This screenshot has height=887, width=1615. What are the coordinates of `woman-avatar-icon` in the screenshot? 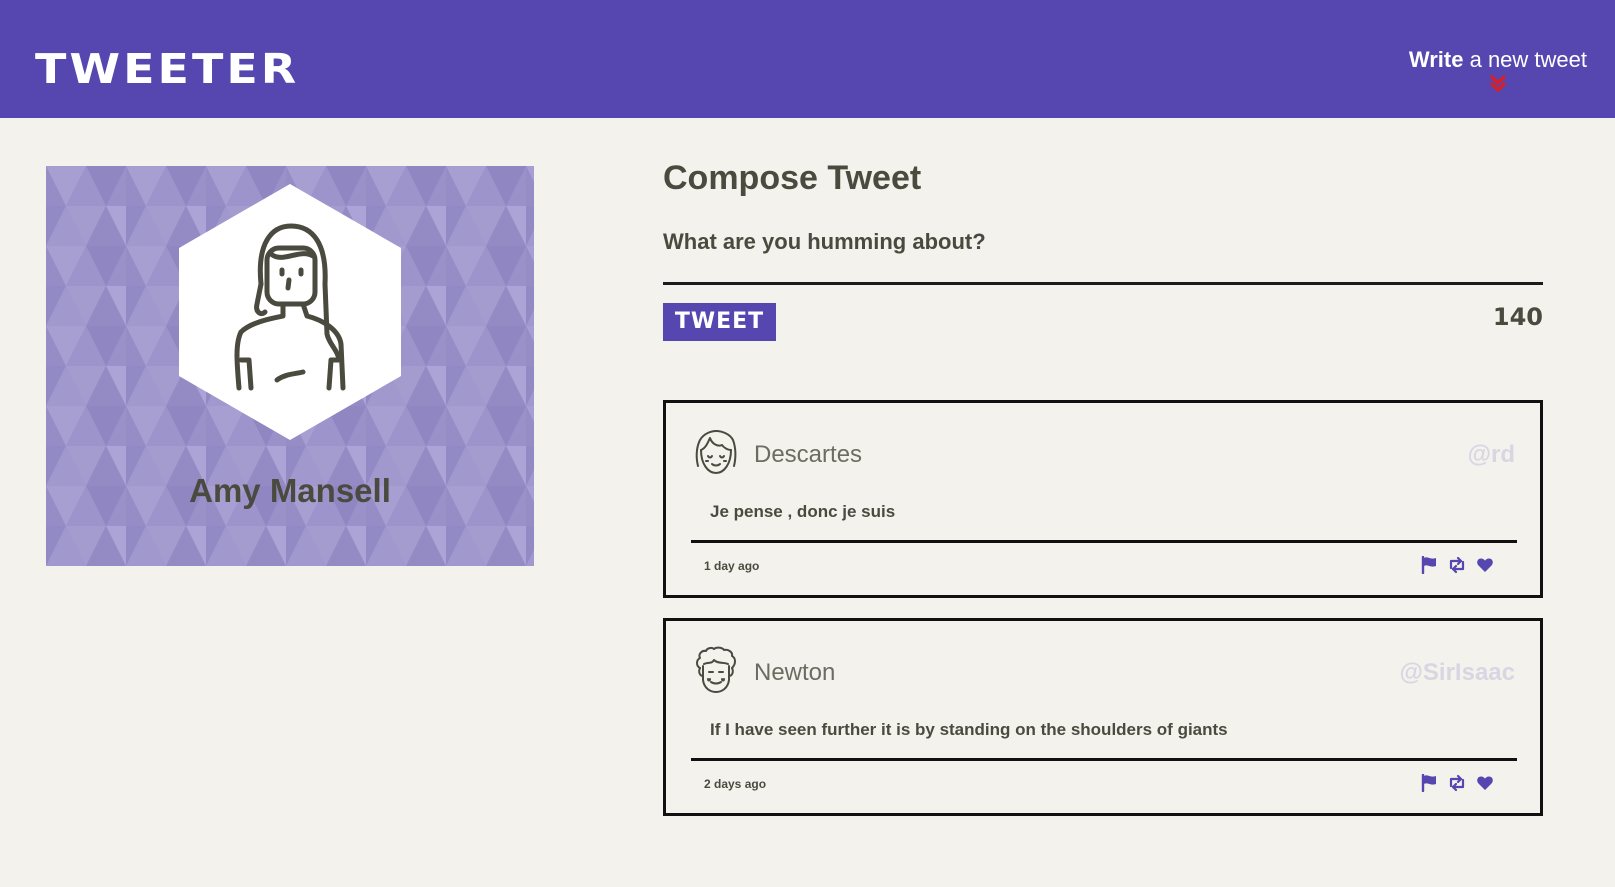 It's located at (290, 312).